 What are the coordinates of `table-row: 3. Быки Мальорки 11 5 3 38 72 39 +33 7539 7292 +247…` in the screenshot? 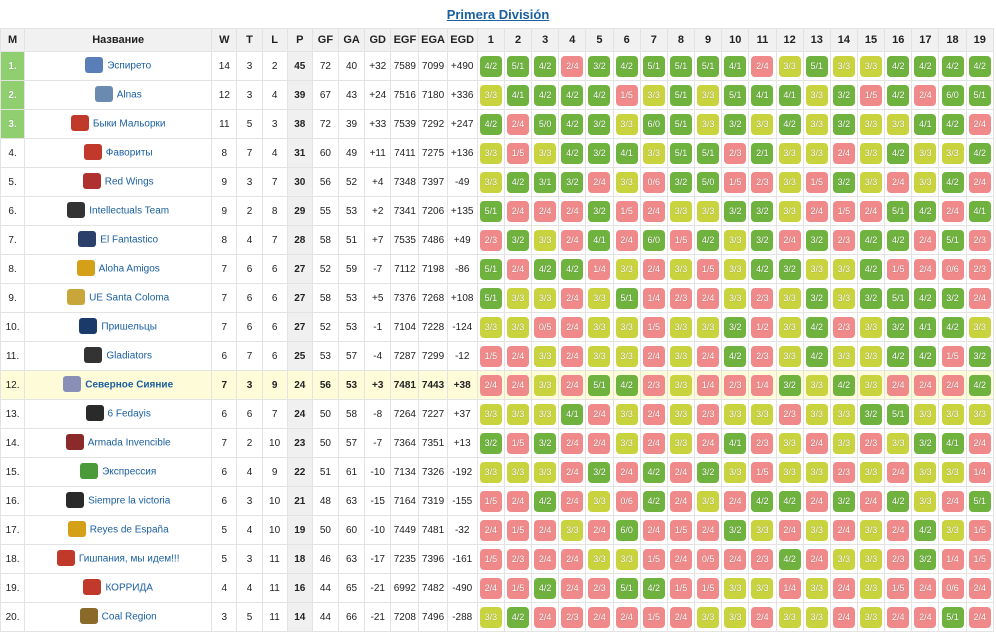 It's located at (497, 124).